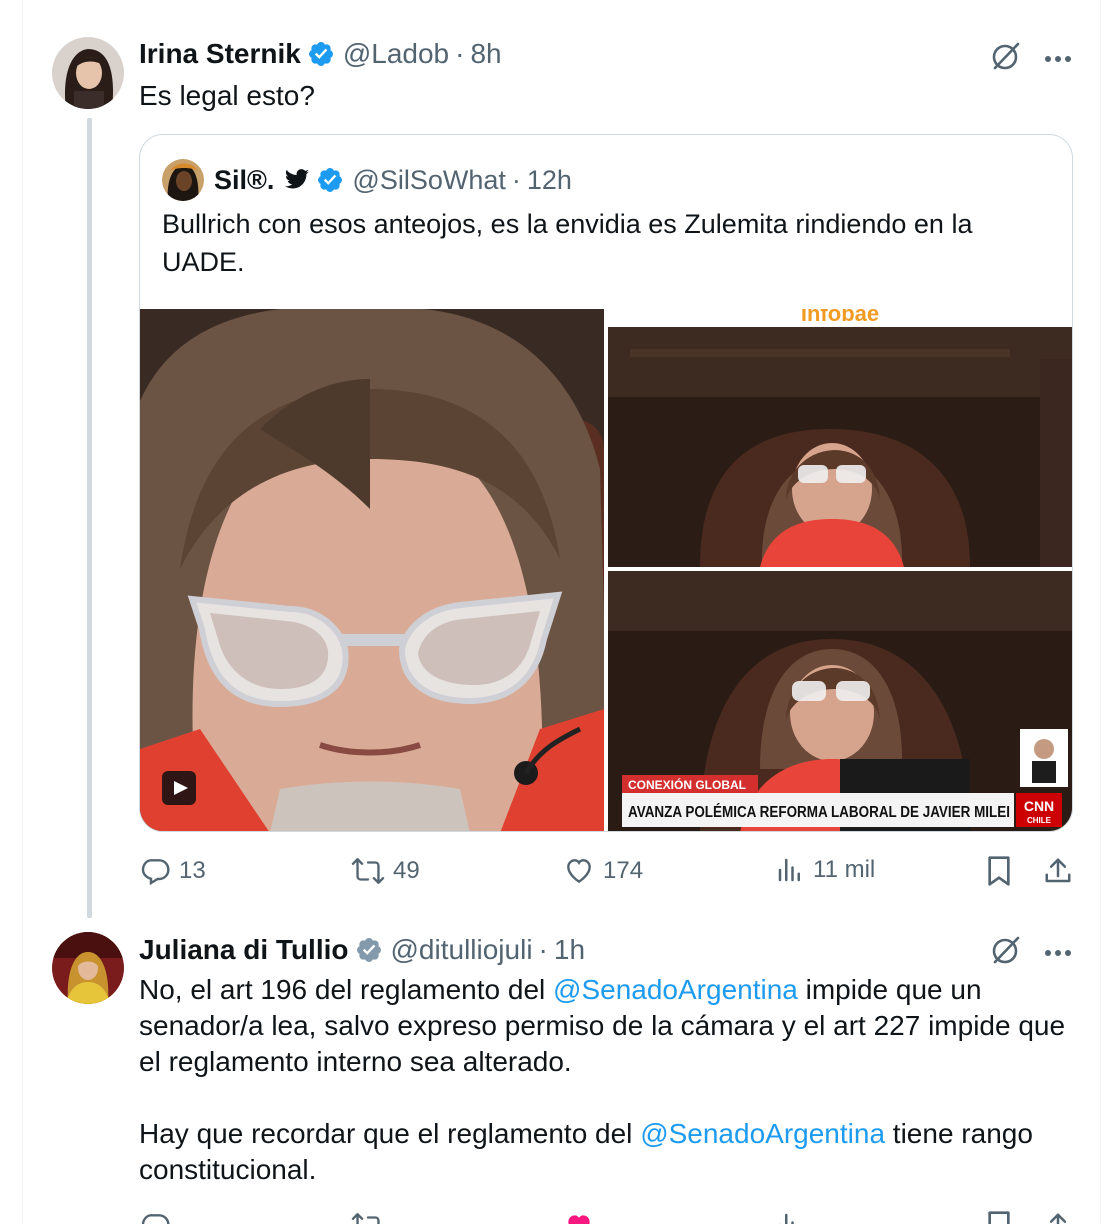 The width and height of the screenshot is (1104, 1224). I want to click on repost-button, so click(368, 1217).